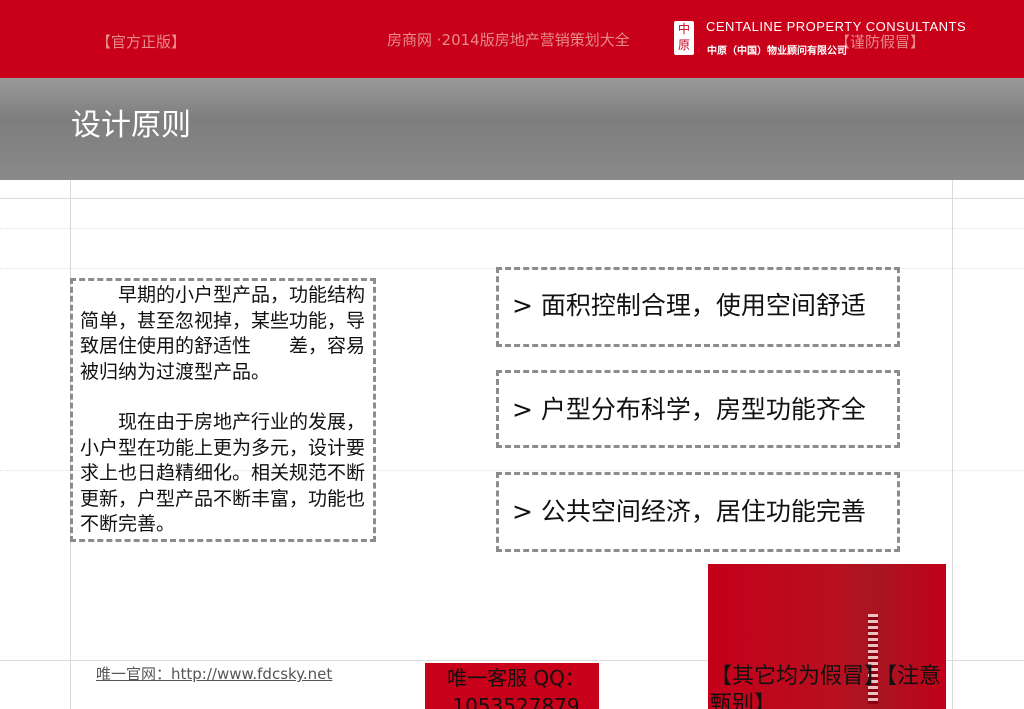  I want to click on centaline-logo-icon: 中原, so click(684, 38).